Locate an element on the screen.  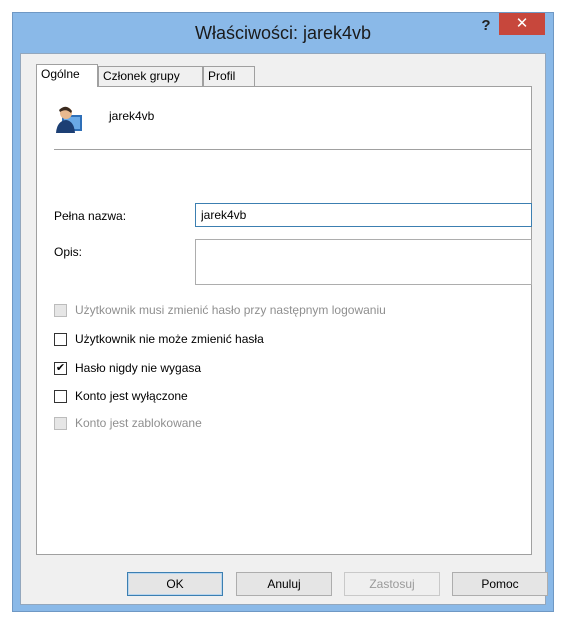
full-name-label: Pełna nazwa: is located at coordinates (90, 216).